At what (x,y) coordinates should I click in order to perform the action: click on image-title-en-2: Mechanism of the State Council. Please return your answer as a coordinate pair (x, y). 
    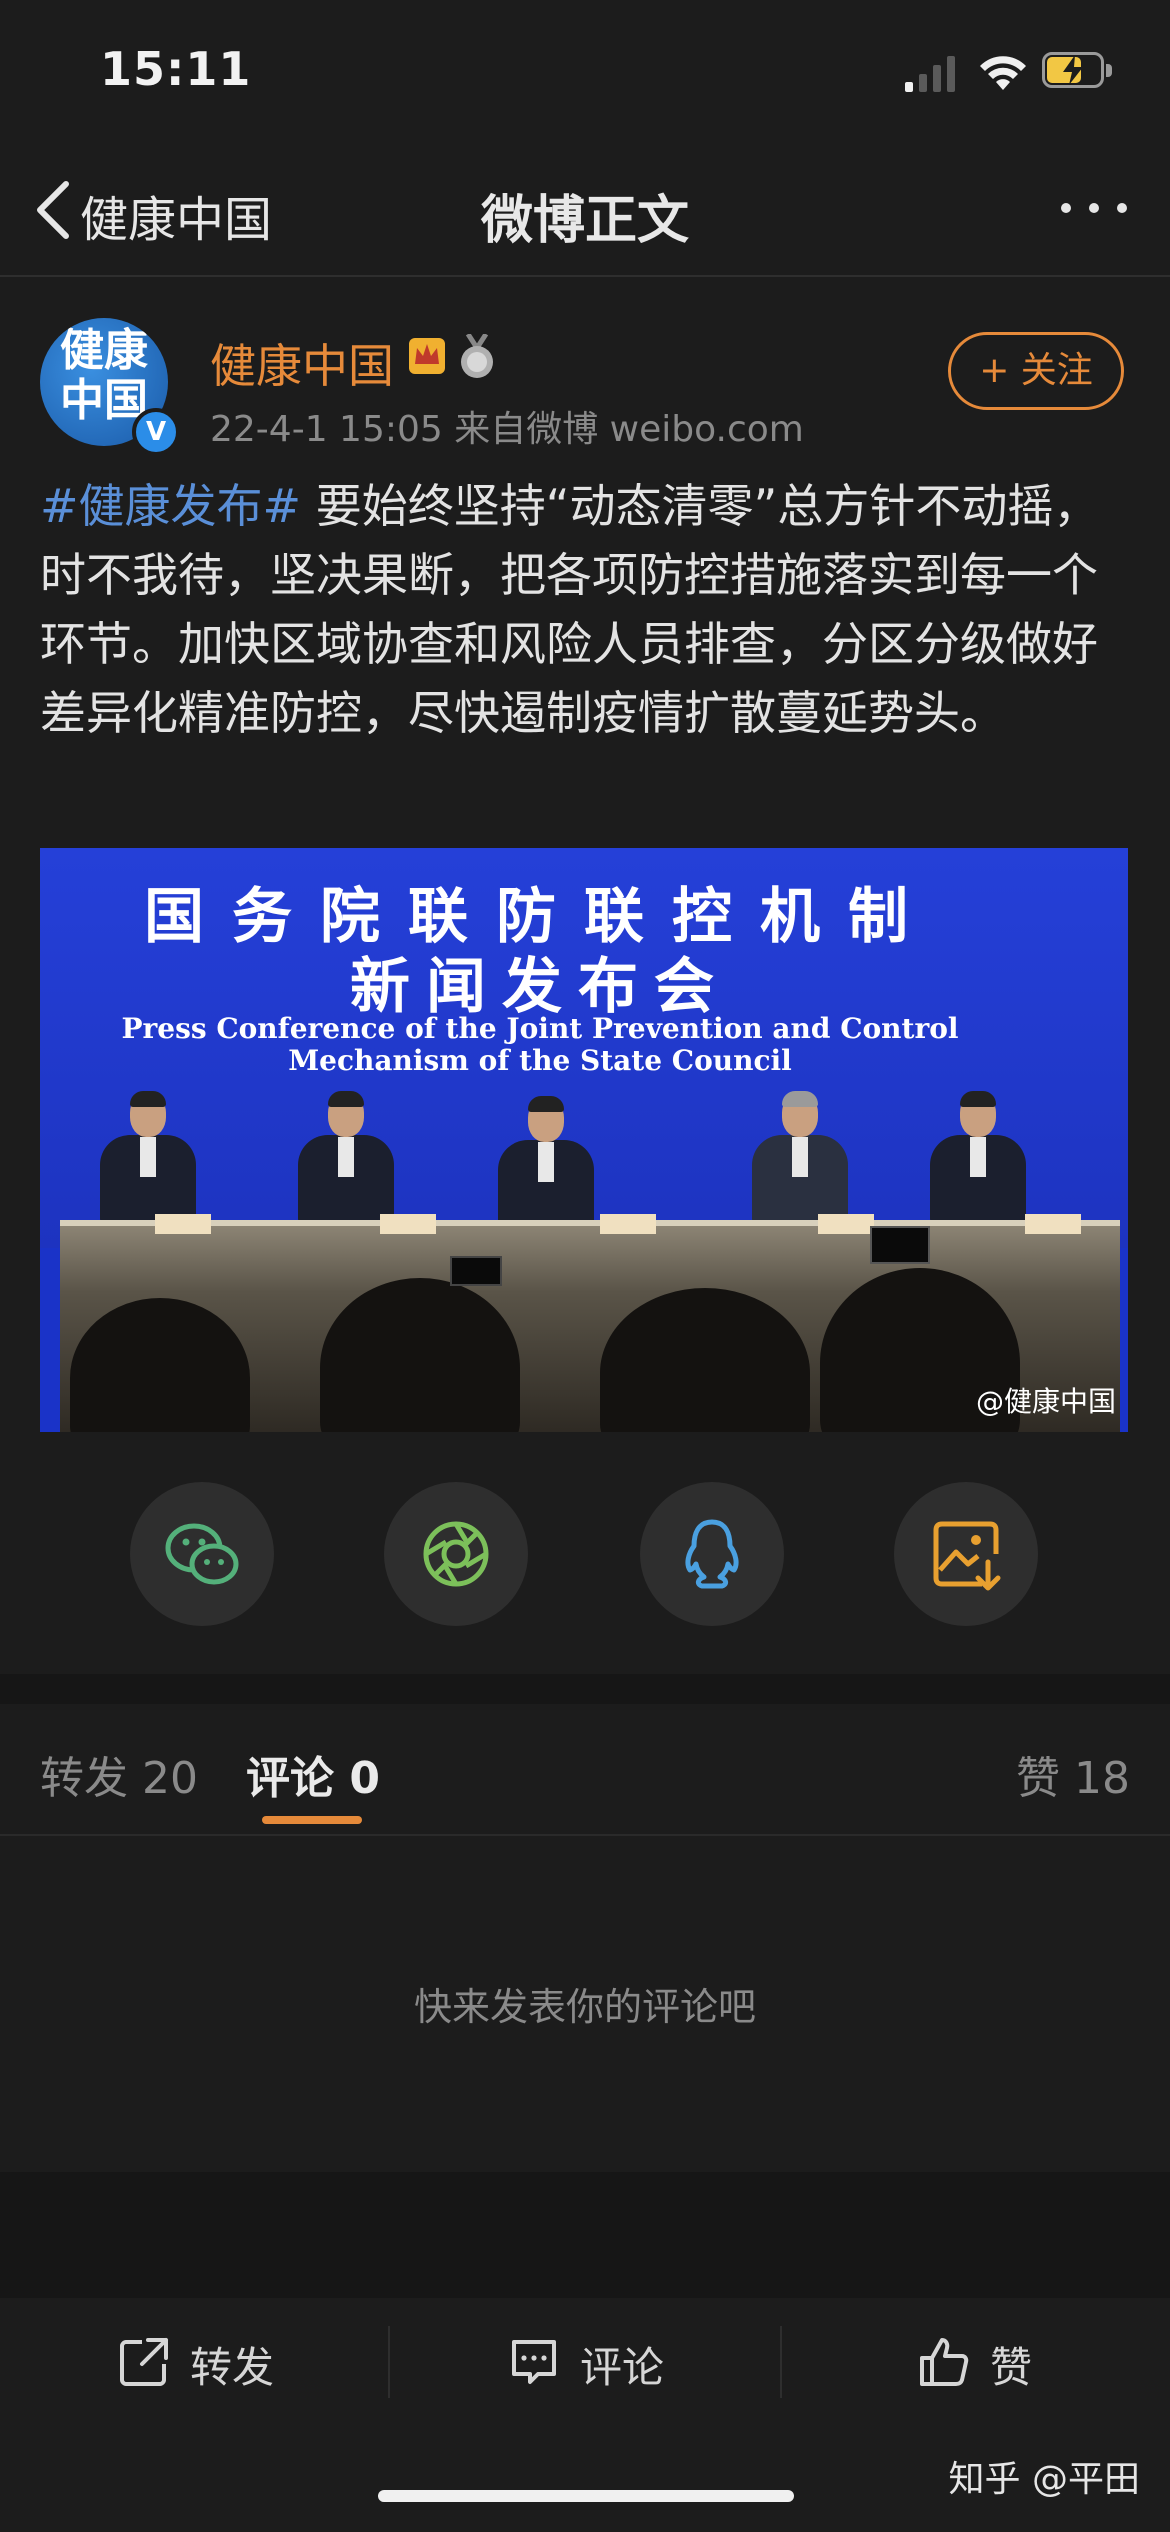
    Looking at the image, I should click on (540, 1060).